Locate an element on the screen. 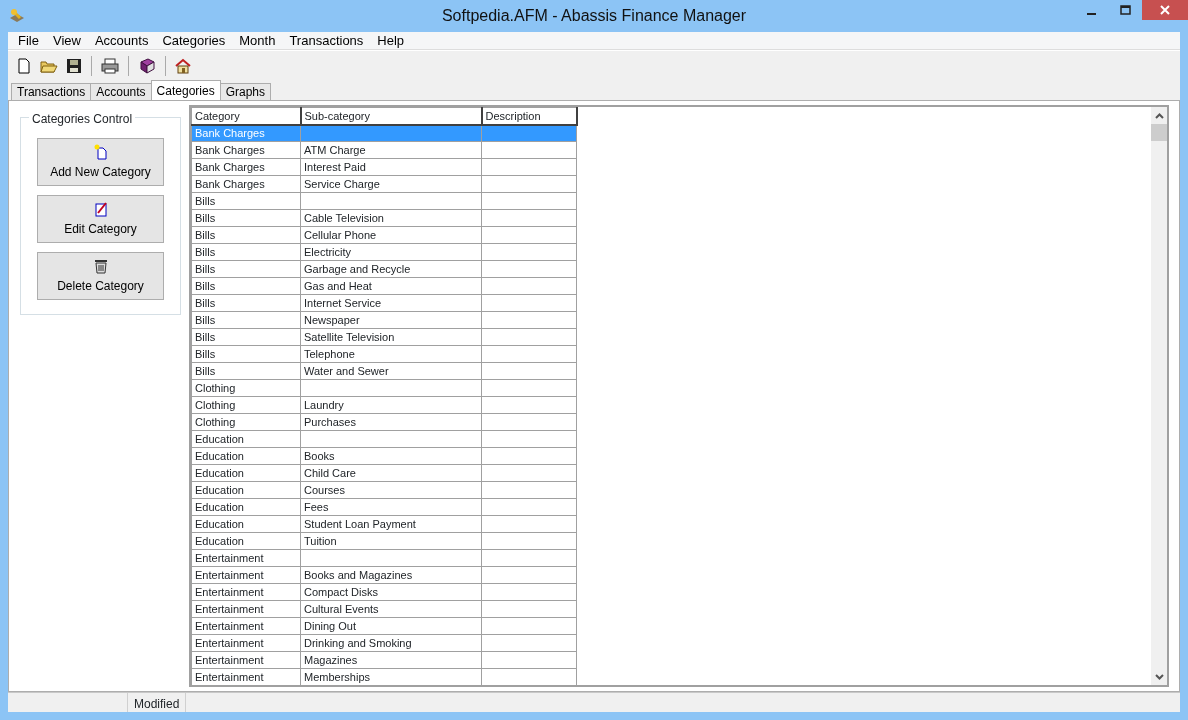  table-cell: Books and Magazines is located at coordinates (391, 575).